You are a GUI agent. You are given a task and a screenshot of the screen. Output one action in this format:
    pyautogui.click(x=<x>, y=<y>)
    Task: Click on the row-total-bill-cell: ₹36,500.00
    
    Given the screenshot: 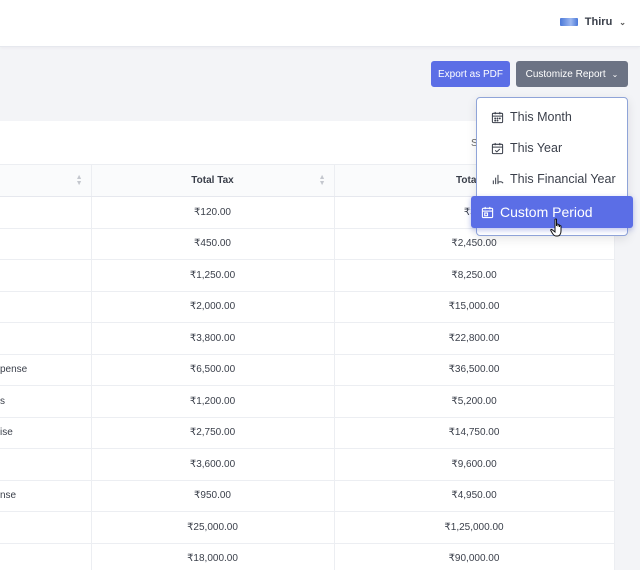 What is the action you would take?
    pyautogui.click(x=474, y=370)
    